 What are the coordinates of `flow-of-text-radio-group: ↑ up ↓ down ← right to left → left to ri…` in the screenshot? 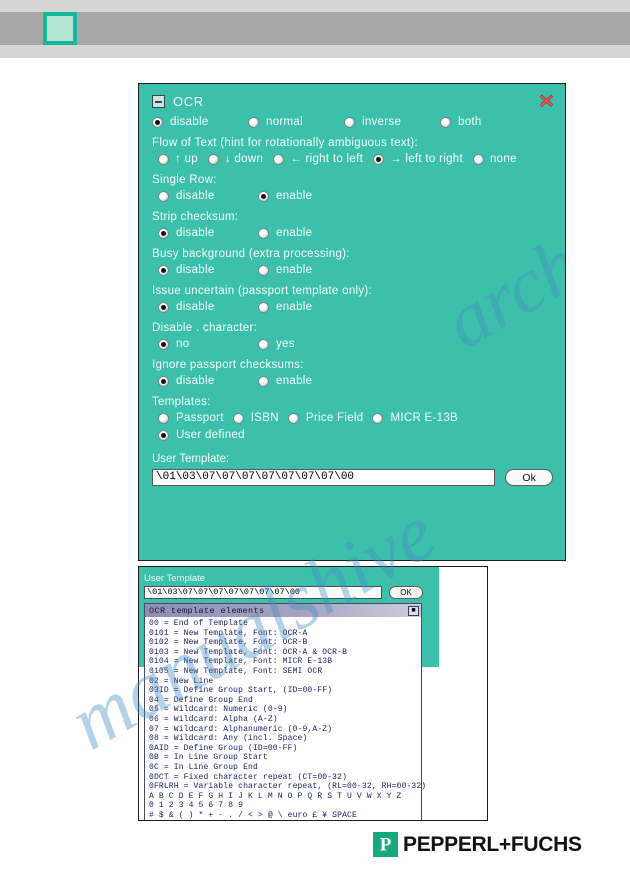 It's located at (355, 159).